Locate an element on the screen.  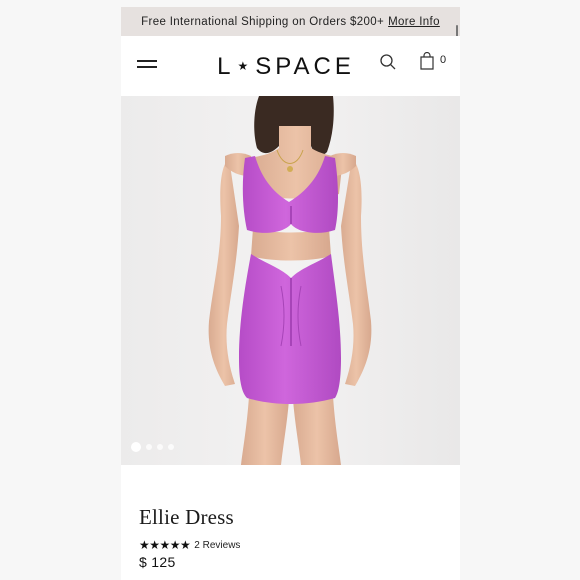
cart-count: 0 is located at coordinates (443, 60).